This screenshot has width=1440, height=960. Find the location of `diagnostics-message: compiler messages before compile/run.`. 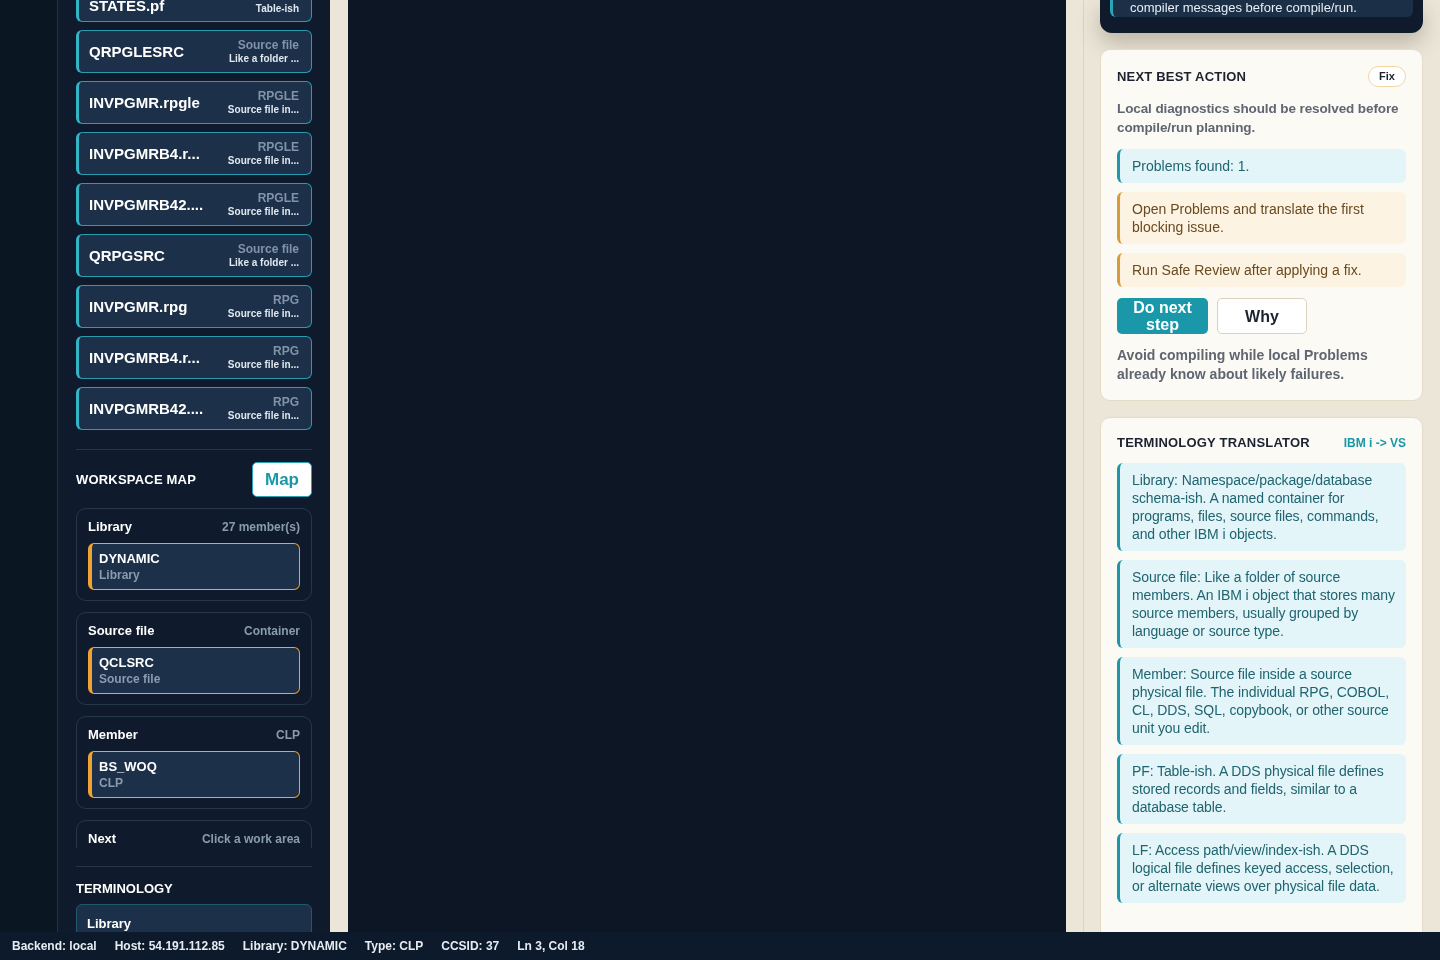

diagnostics-message: compiler messages before compile/run. is located at coordinates (1261, 8).